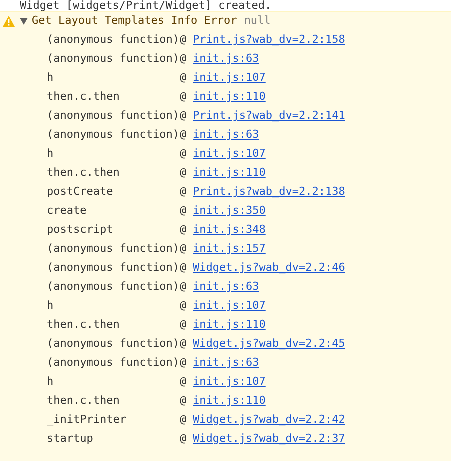 Image resolution: width=451 pixels, height=461 pixels. I want to click on console-message: Widget [widgets/Print/Widget] created., so click(146, 6).